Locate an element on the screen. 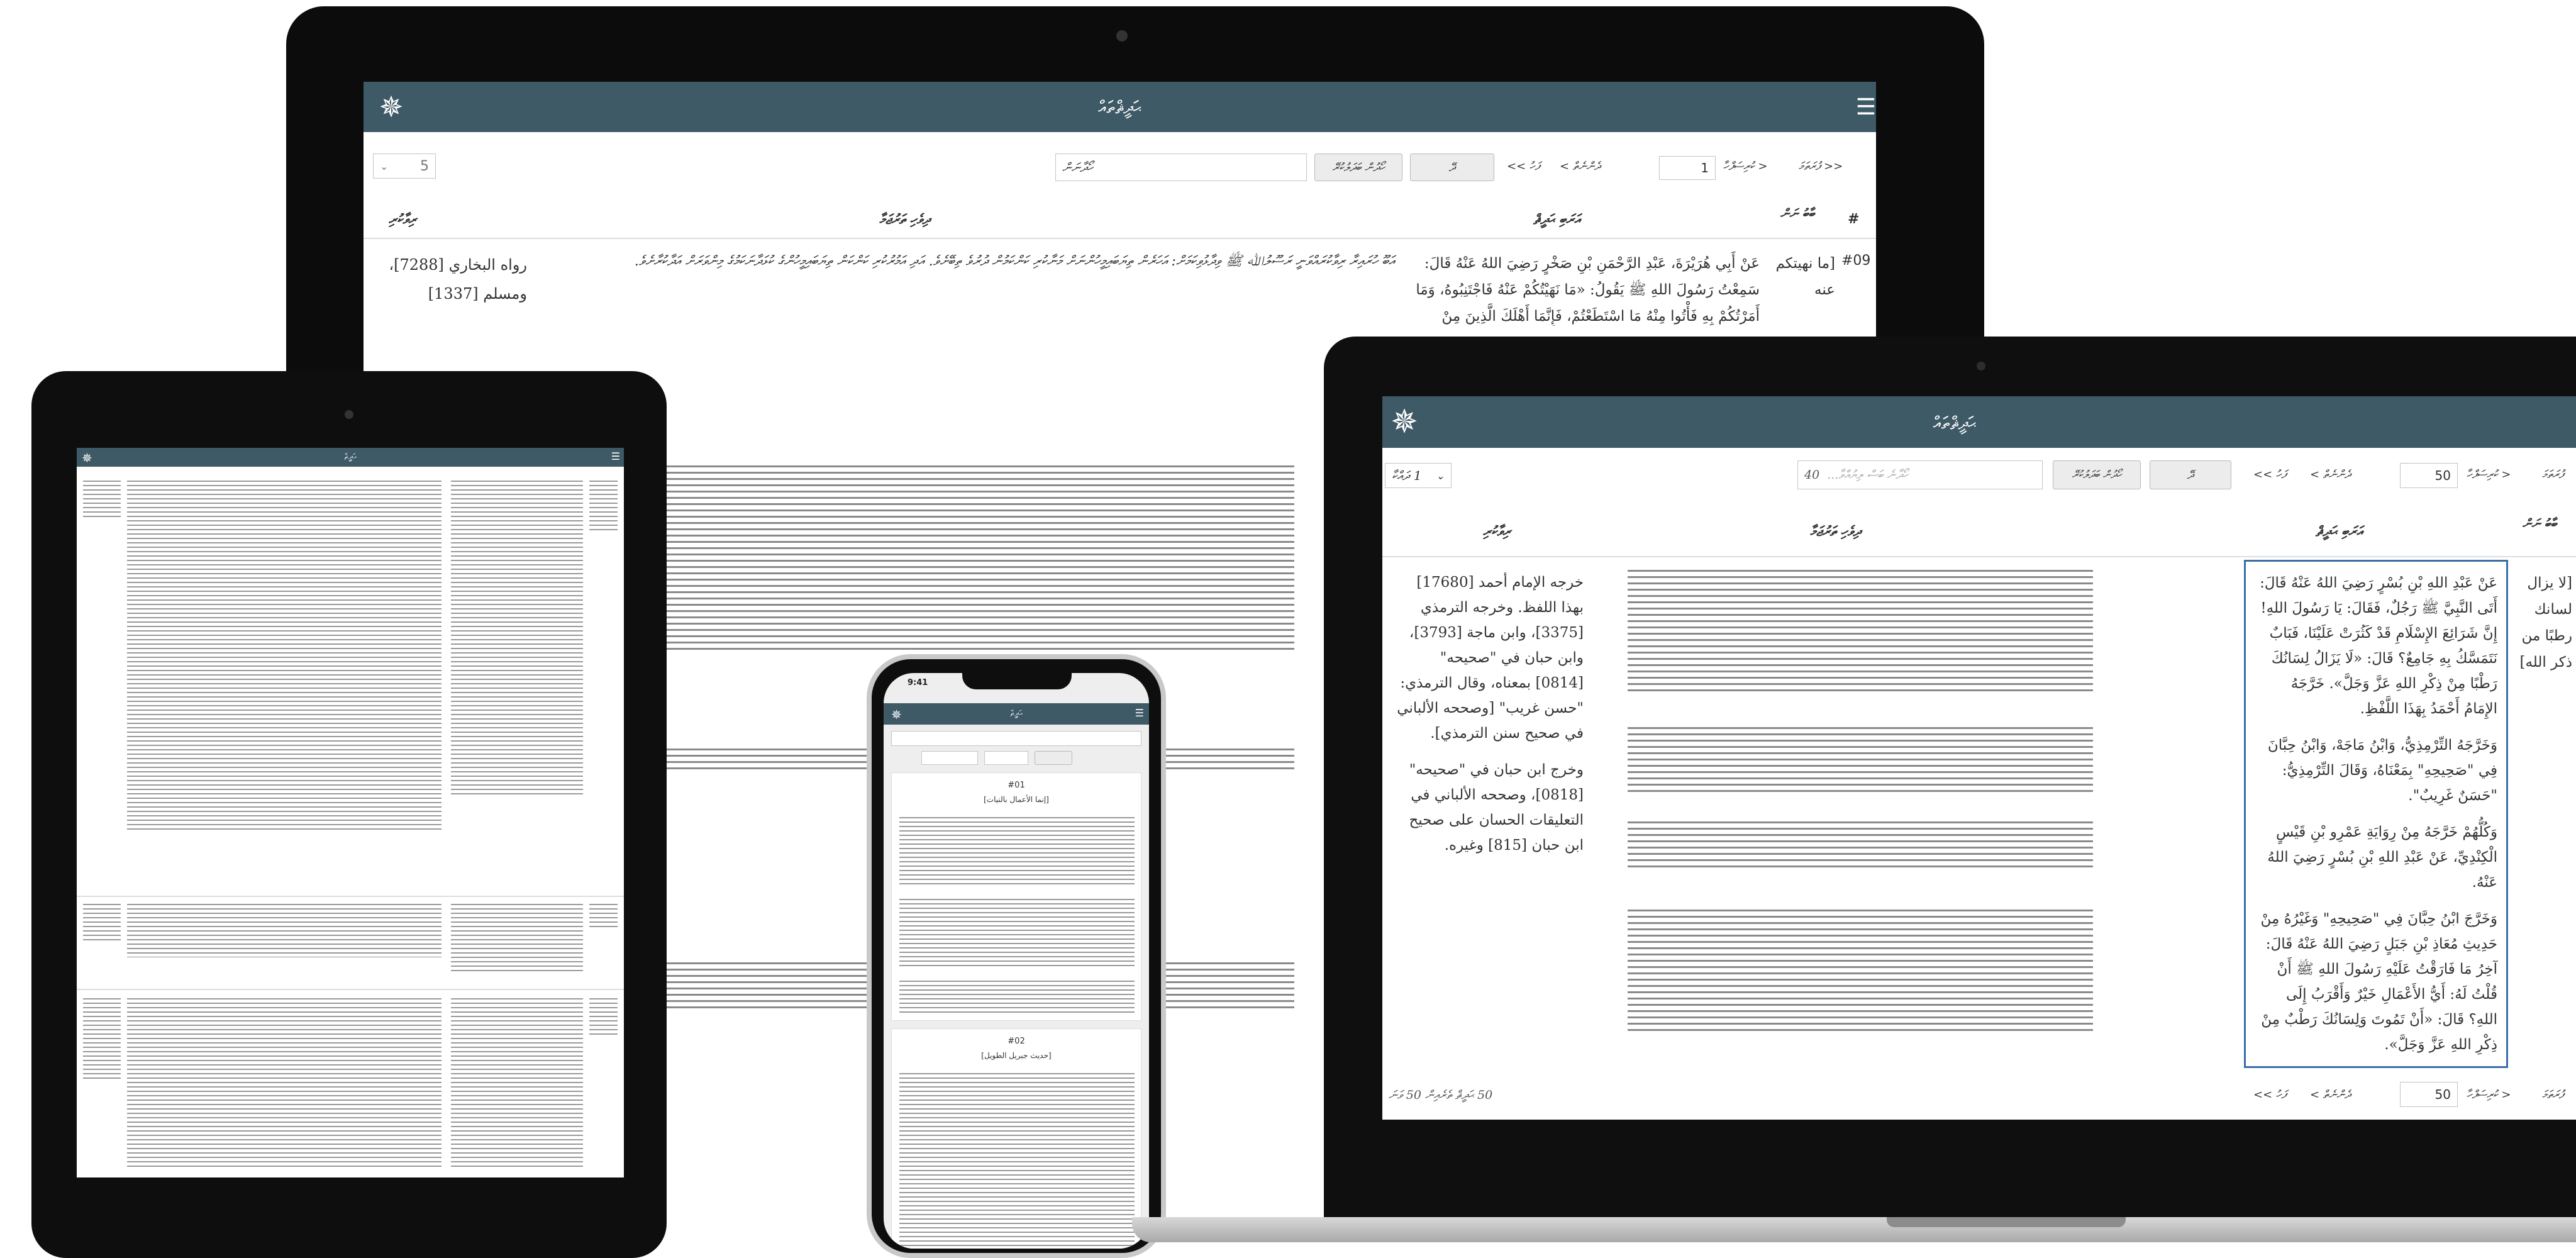 The image size is (2576, 1258). search-input: ހޯދާނެ ބަސް ލިޔުއްވާ... 40 is located at coordinates (1920, 474).